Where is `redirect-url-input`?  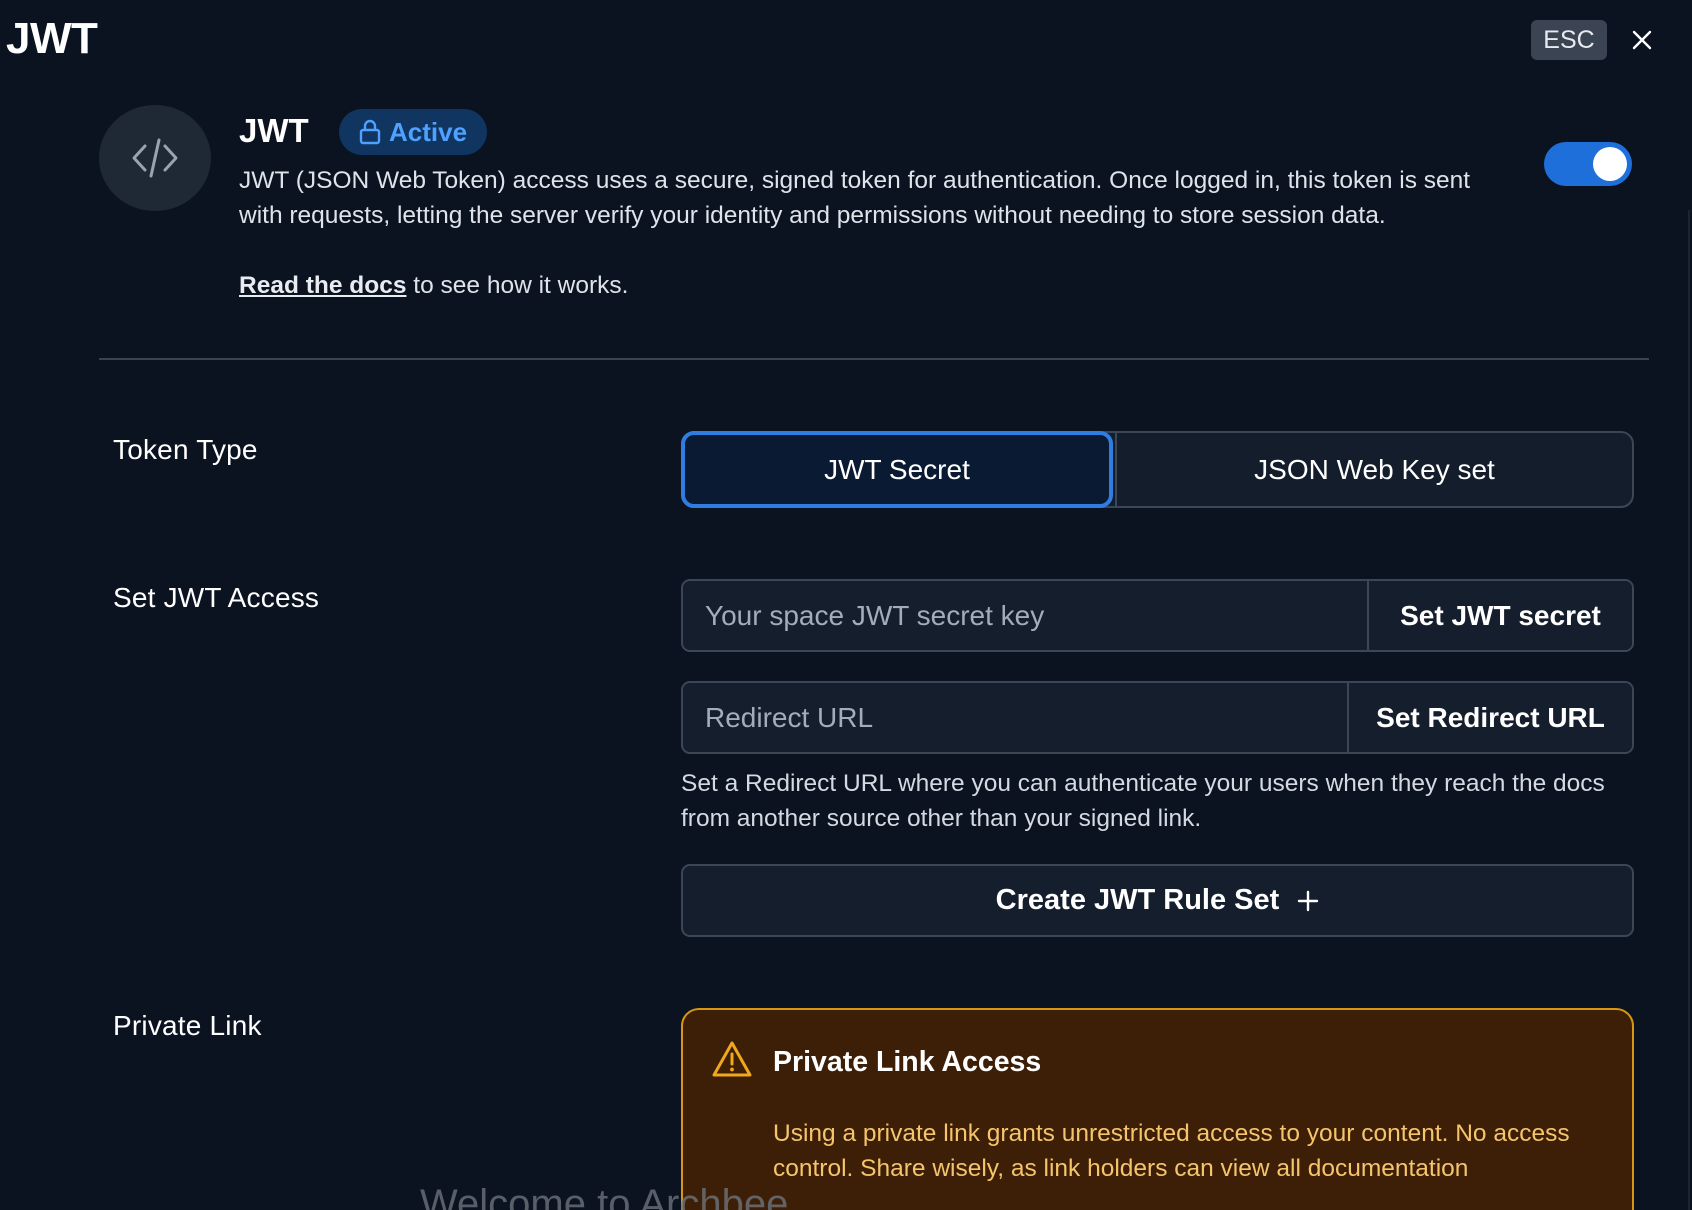
redirect-url-input is located at coordinates (1015, 717).